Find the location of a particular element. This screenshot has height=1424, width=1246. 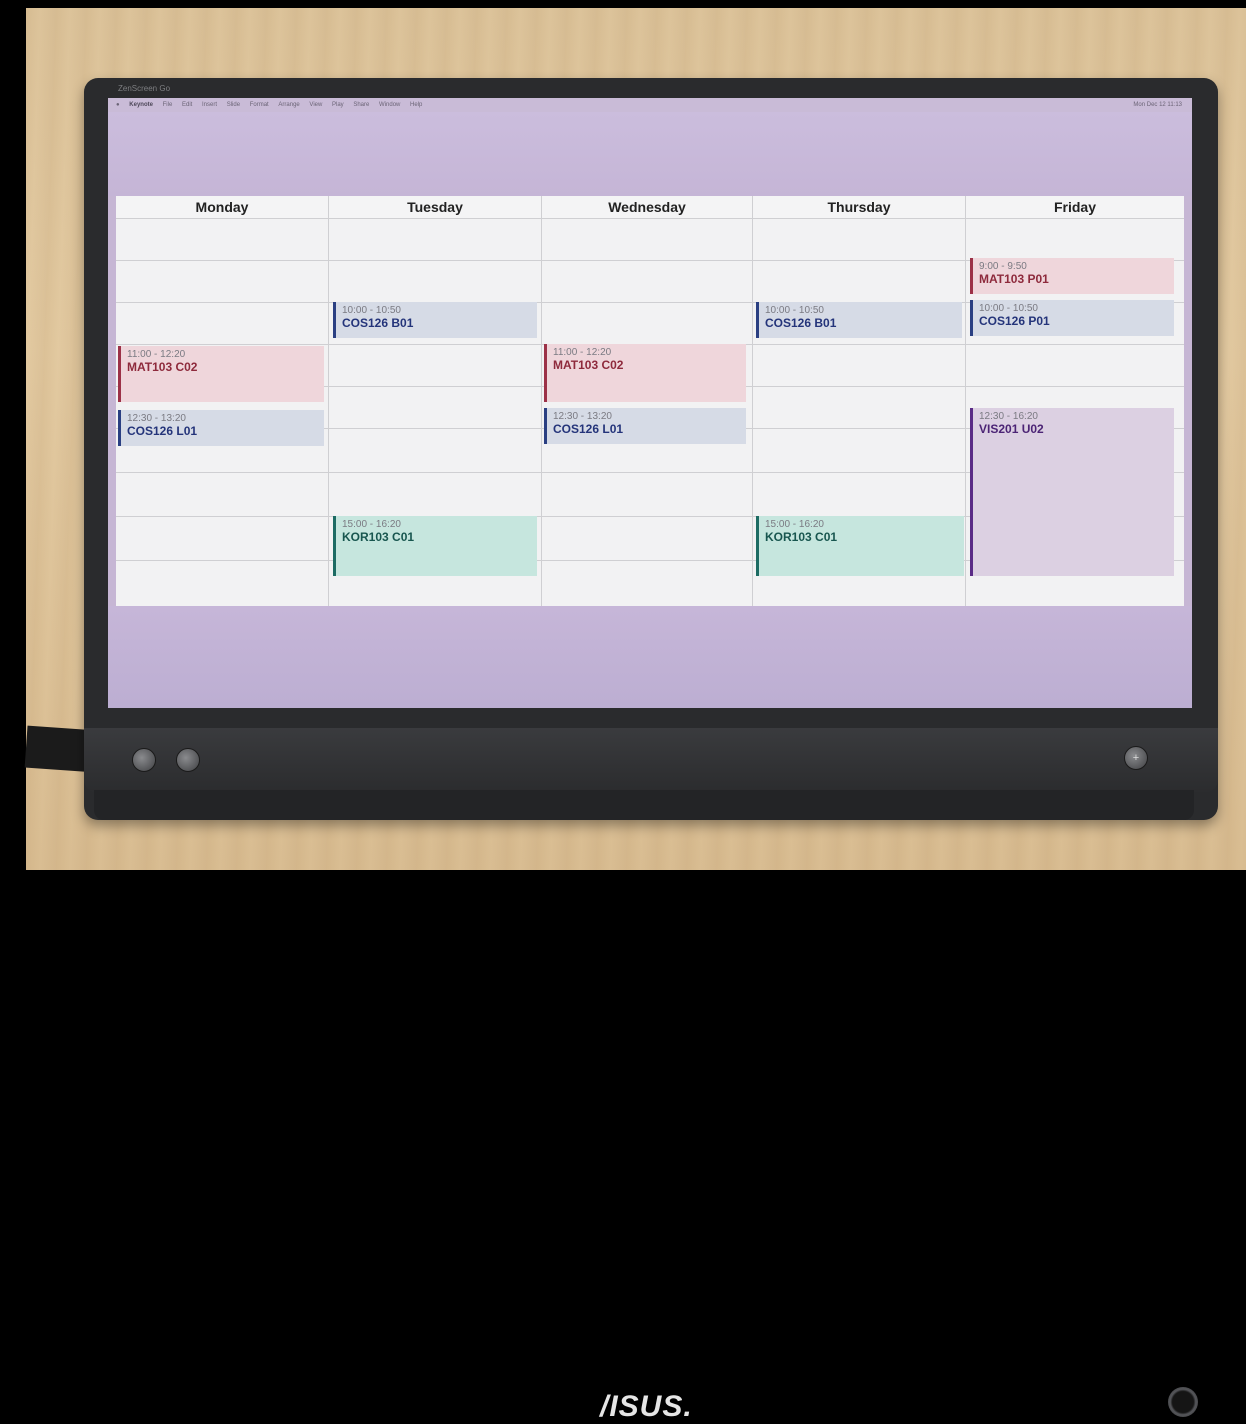

menubar-clock: Mon Dec 12 11:13 is located at coordinates (1157, 105).